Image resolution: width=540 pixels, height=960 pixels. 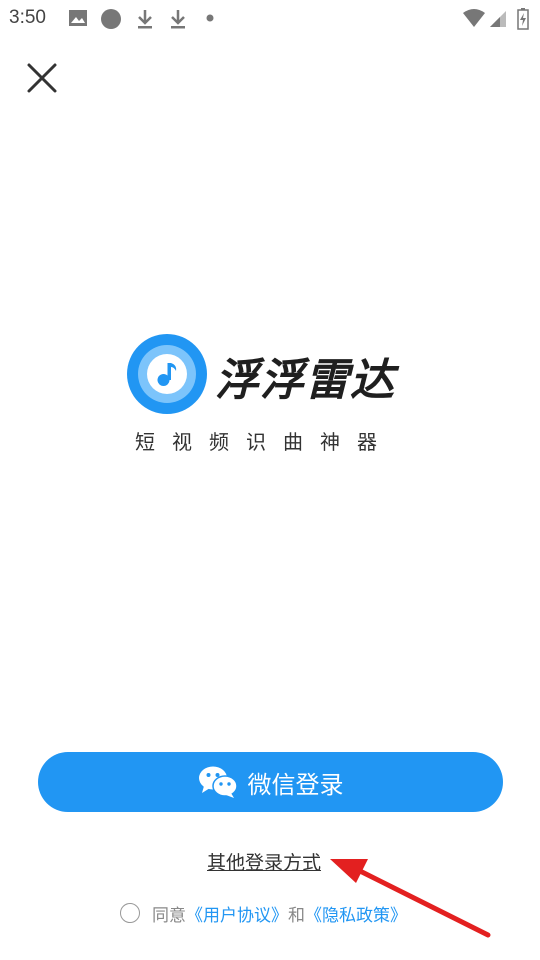 What do you see at coordinates (264, 442) in the screenshot?
I see `app-tagline: 短视频识曲神器` at bounding box center [264, 442].